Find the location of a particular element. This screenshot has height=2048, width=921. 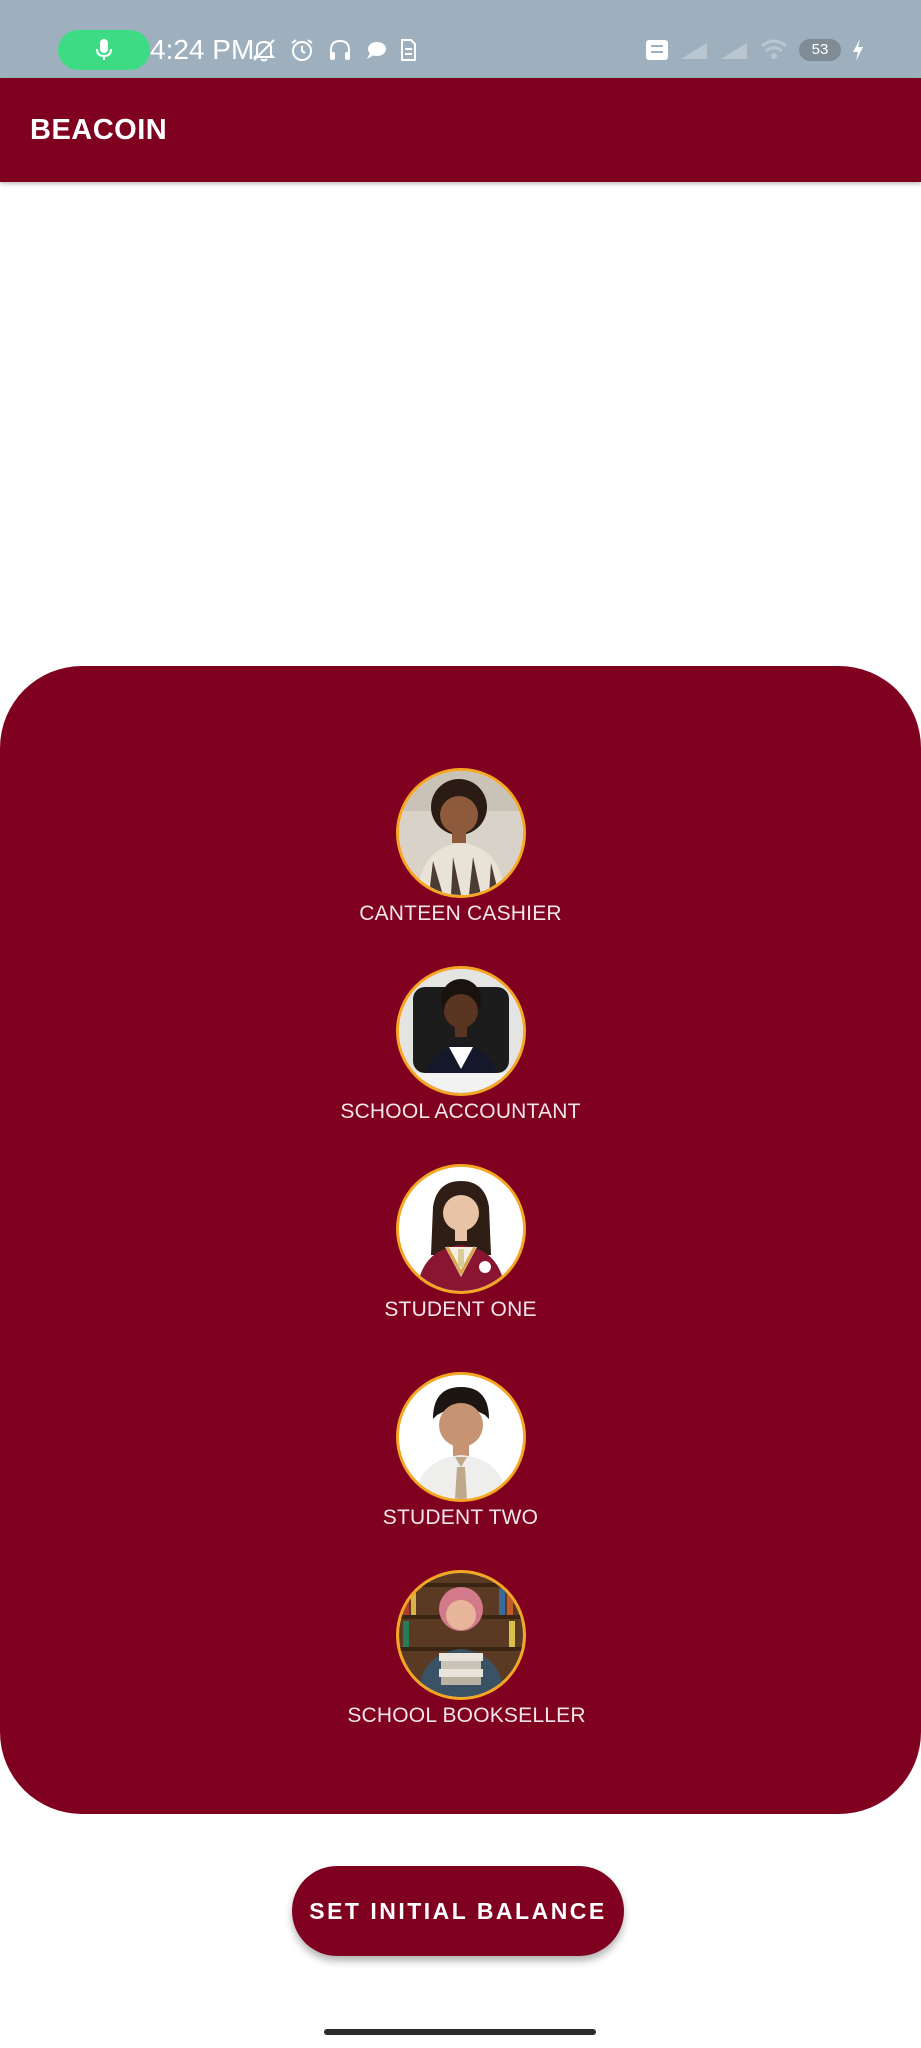

profile-school-accountant: SCHOOL ACCOUNTANT is located at coordinates (460, 1051).